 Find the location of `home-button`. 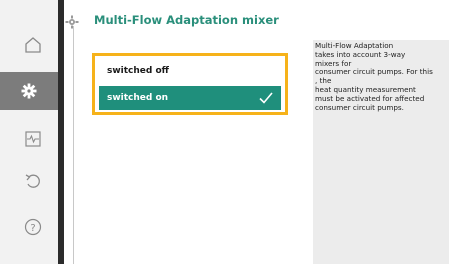

home-button is located at coordinates (33, 45).